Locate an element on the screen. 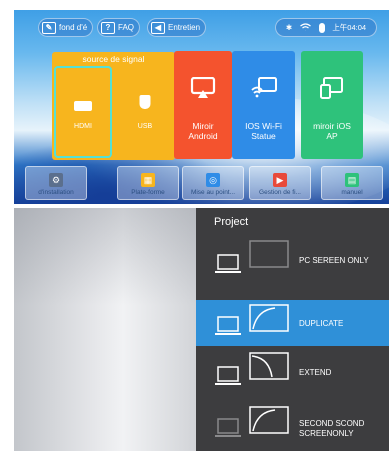 The image size is (389, 451). settings-tile: ⚙ d'installation is located at coordinates (56, 183).